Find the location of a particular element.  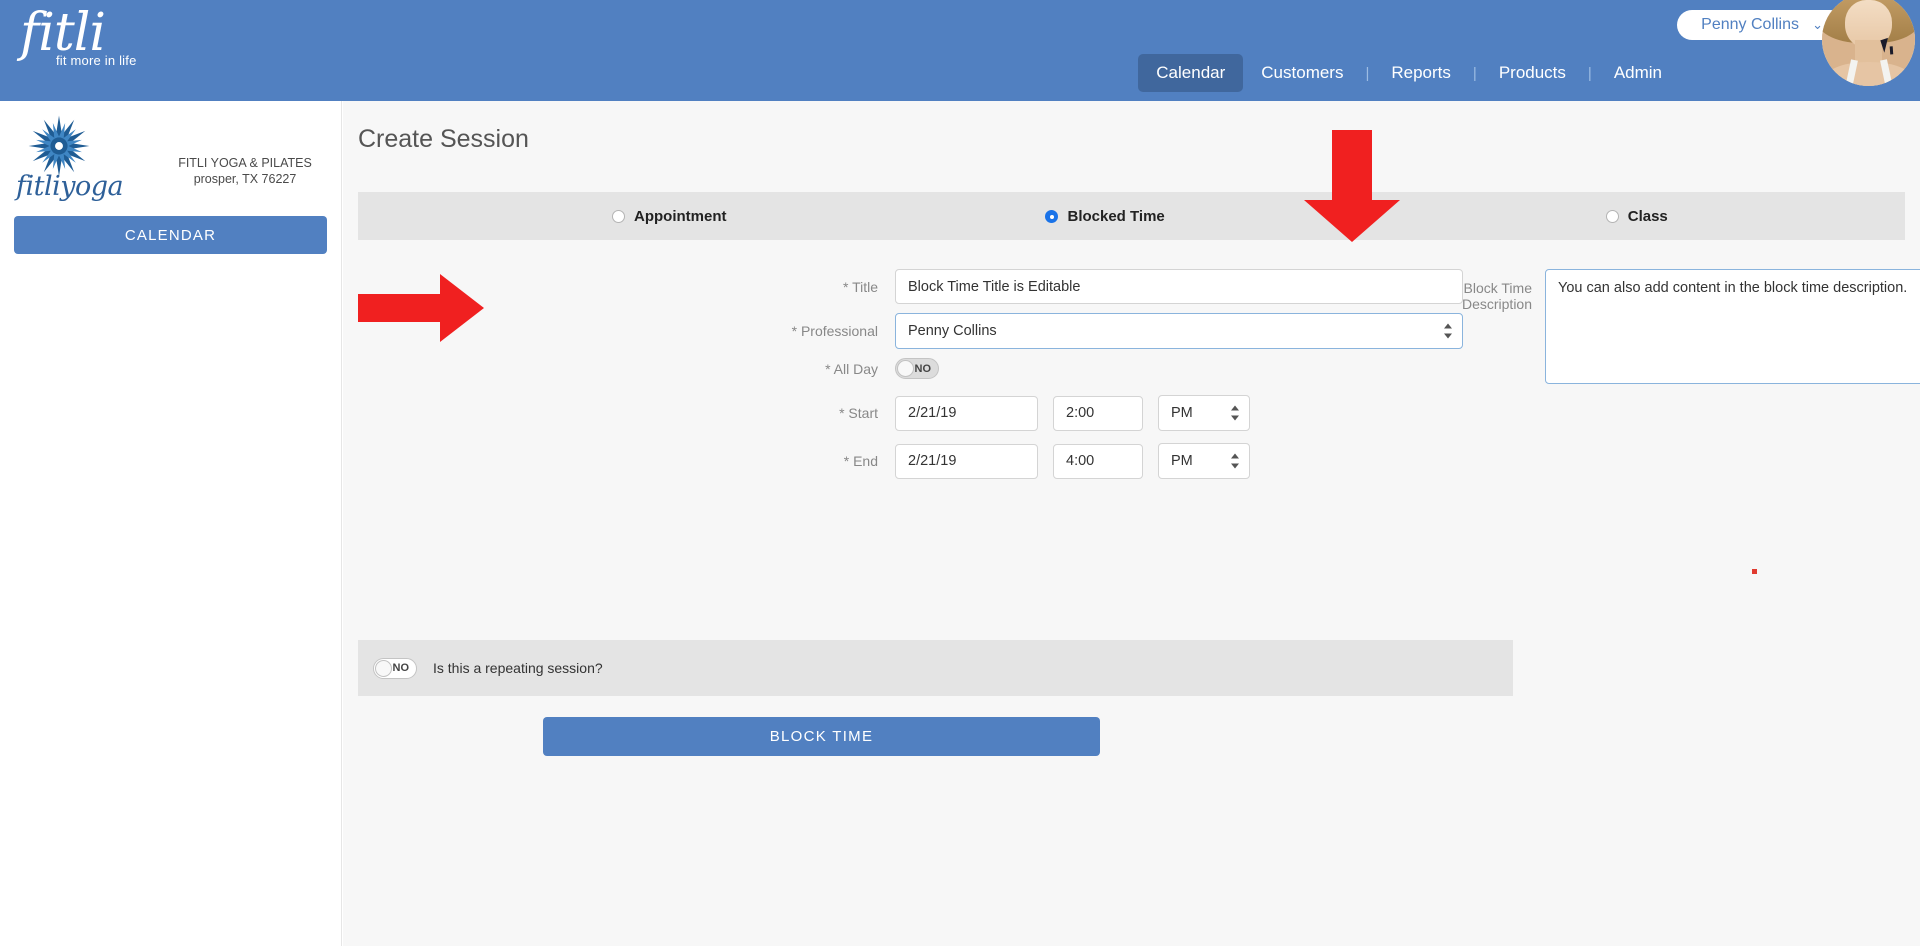

avatar is located at coordinates (1868, 43).